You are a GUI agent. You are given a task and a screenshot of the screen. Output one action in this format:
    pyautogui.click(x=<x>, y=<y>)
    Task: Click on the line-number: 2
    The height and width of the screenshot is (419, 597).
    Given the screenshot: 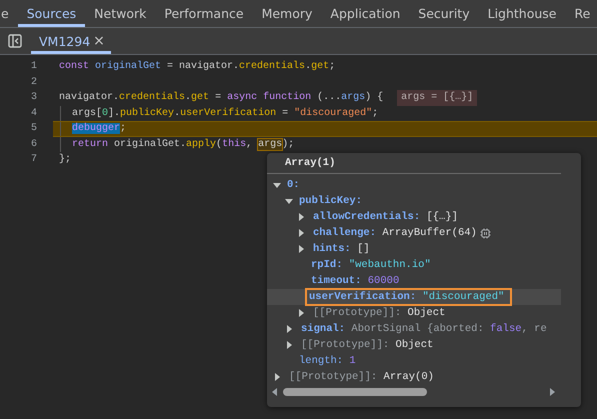 What is the action you would take?
    pyautogui.click(x=34, y=83)
    